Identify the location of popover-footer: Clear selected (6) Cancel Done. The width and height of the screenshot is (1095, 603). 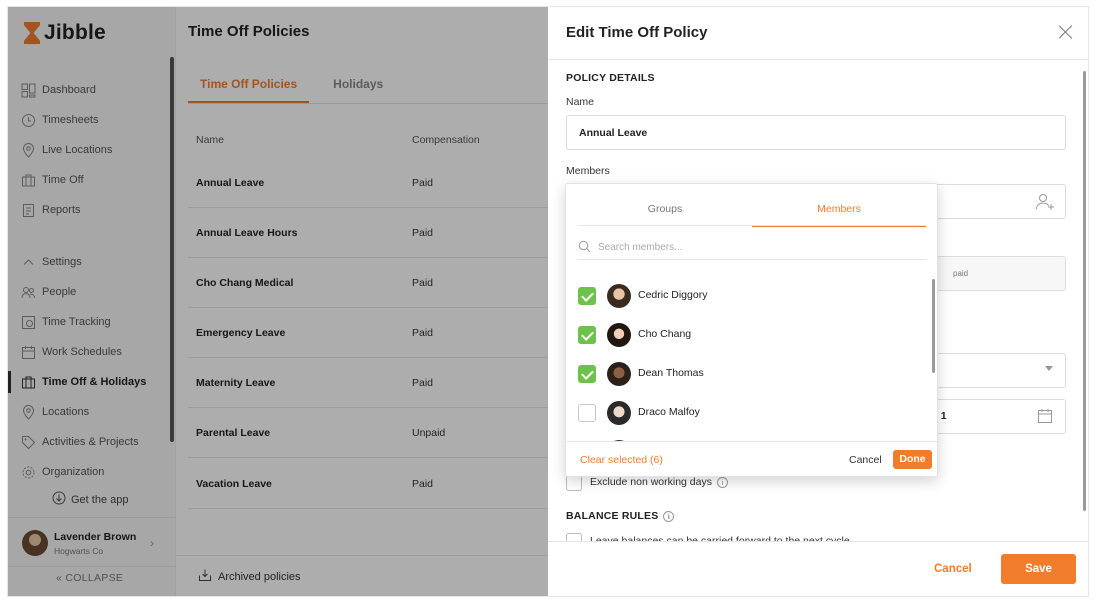
(751, 458).